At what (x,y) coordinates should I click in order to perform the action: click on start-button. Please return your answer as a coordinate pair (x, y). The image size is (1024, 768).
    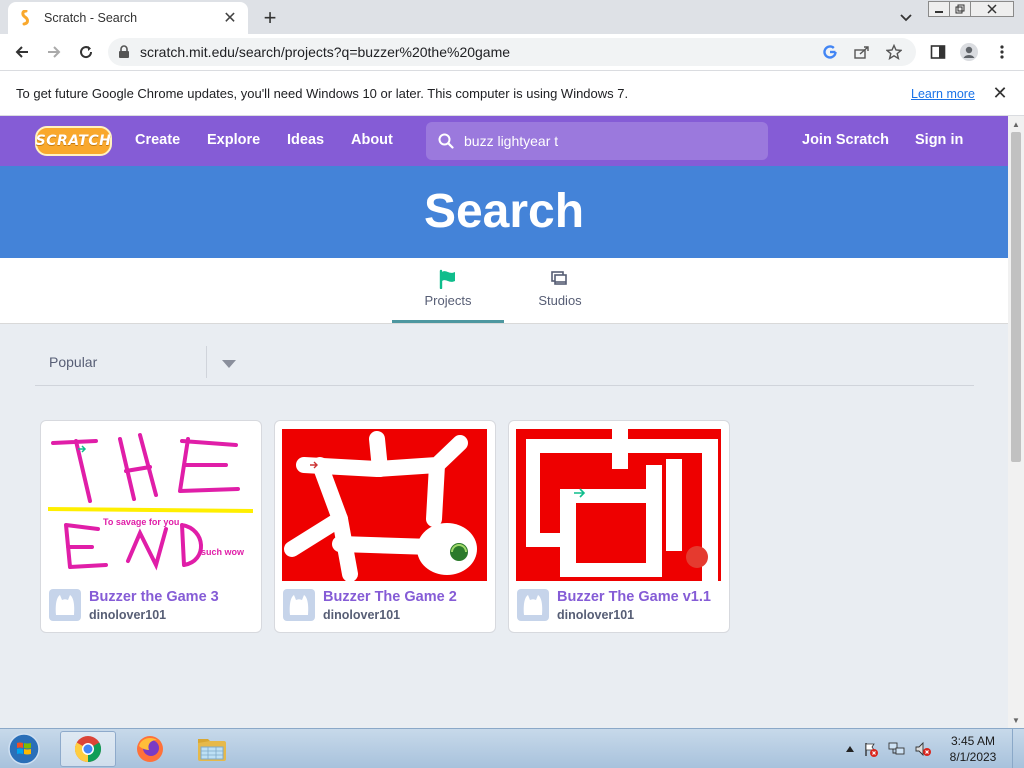
    Looking at the image, I should click on (24, 749).